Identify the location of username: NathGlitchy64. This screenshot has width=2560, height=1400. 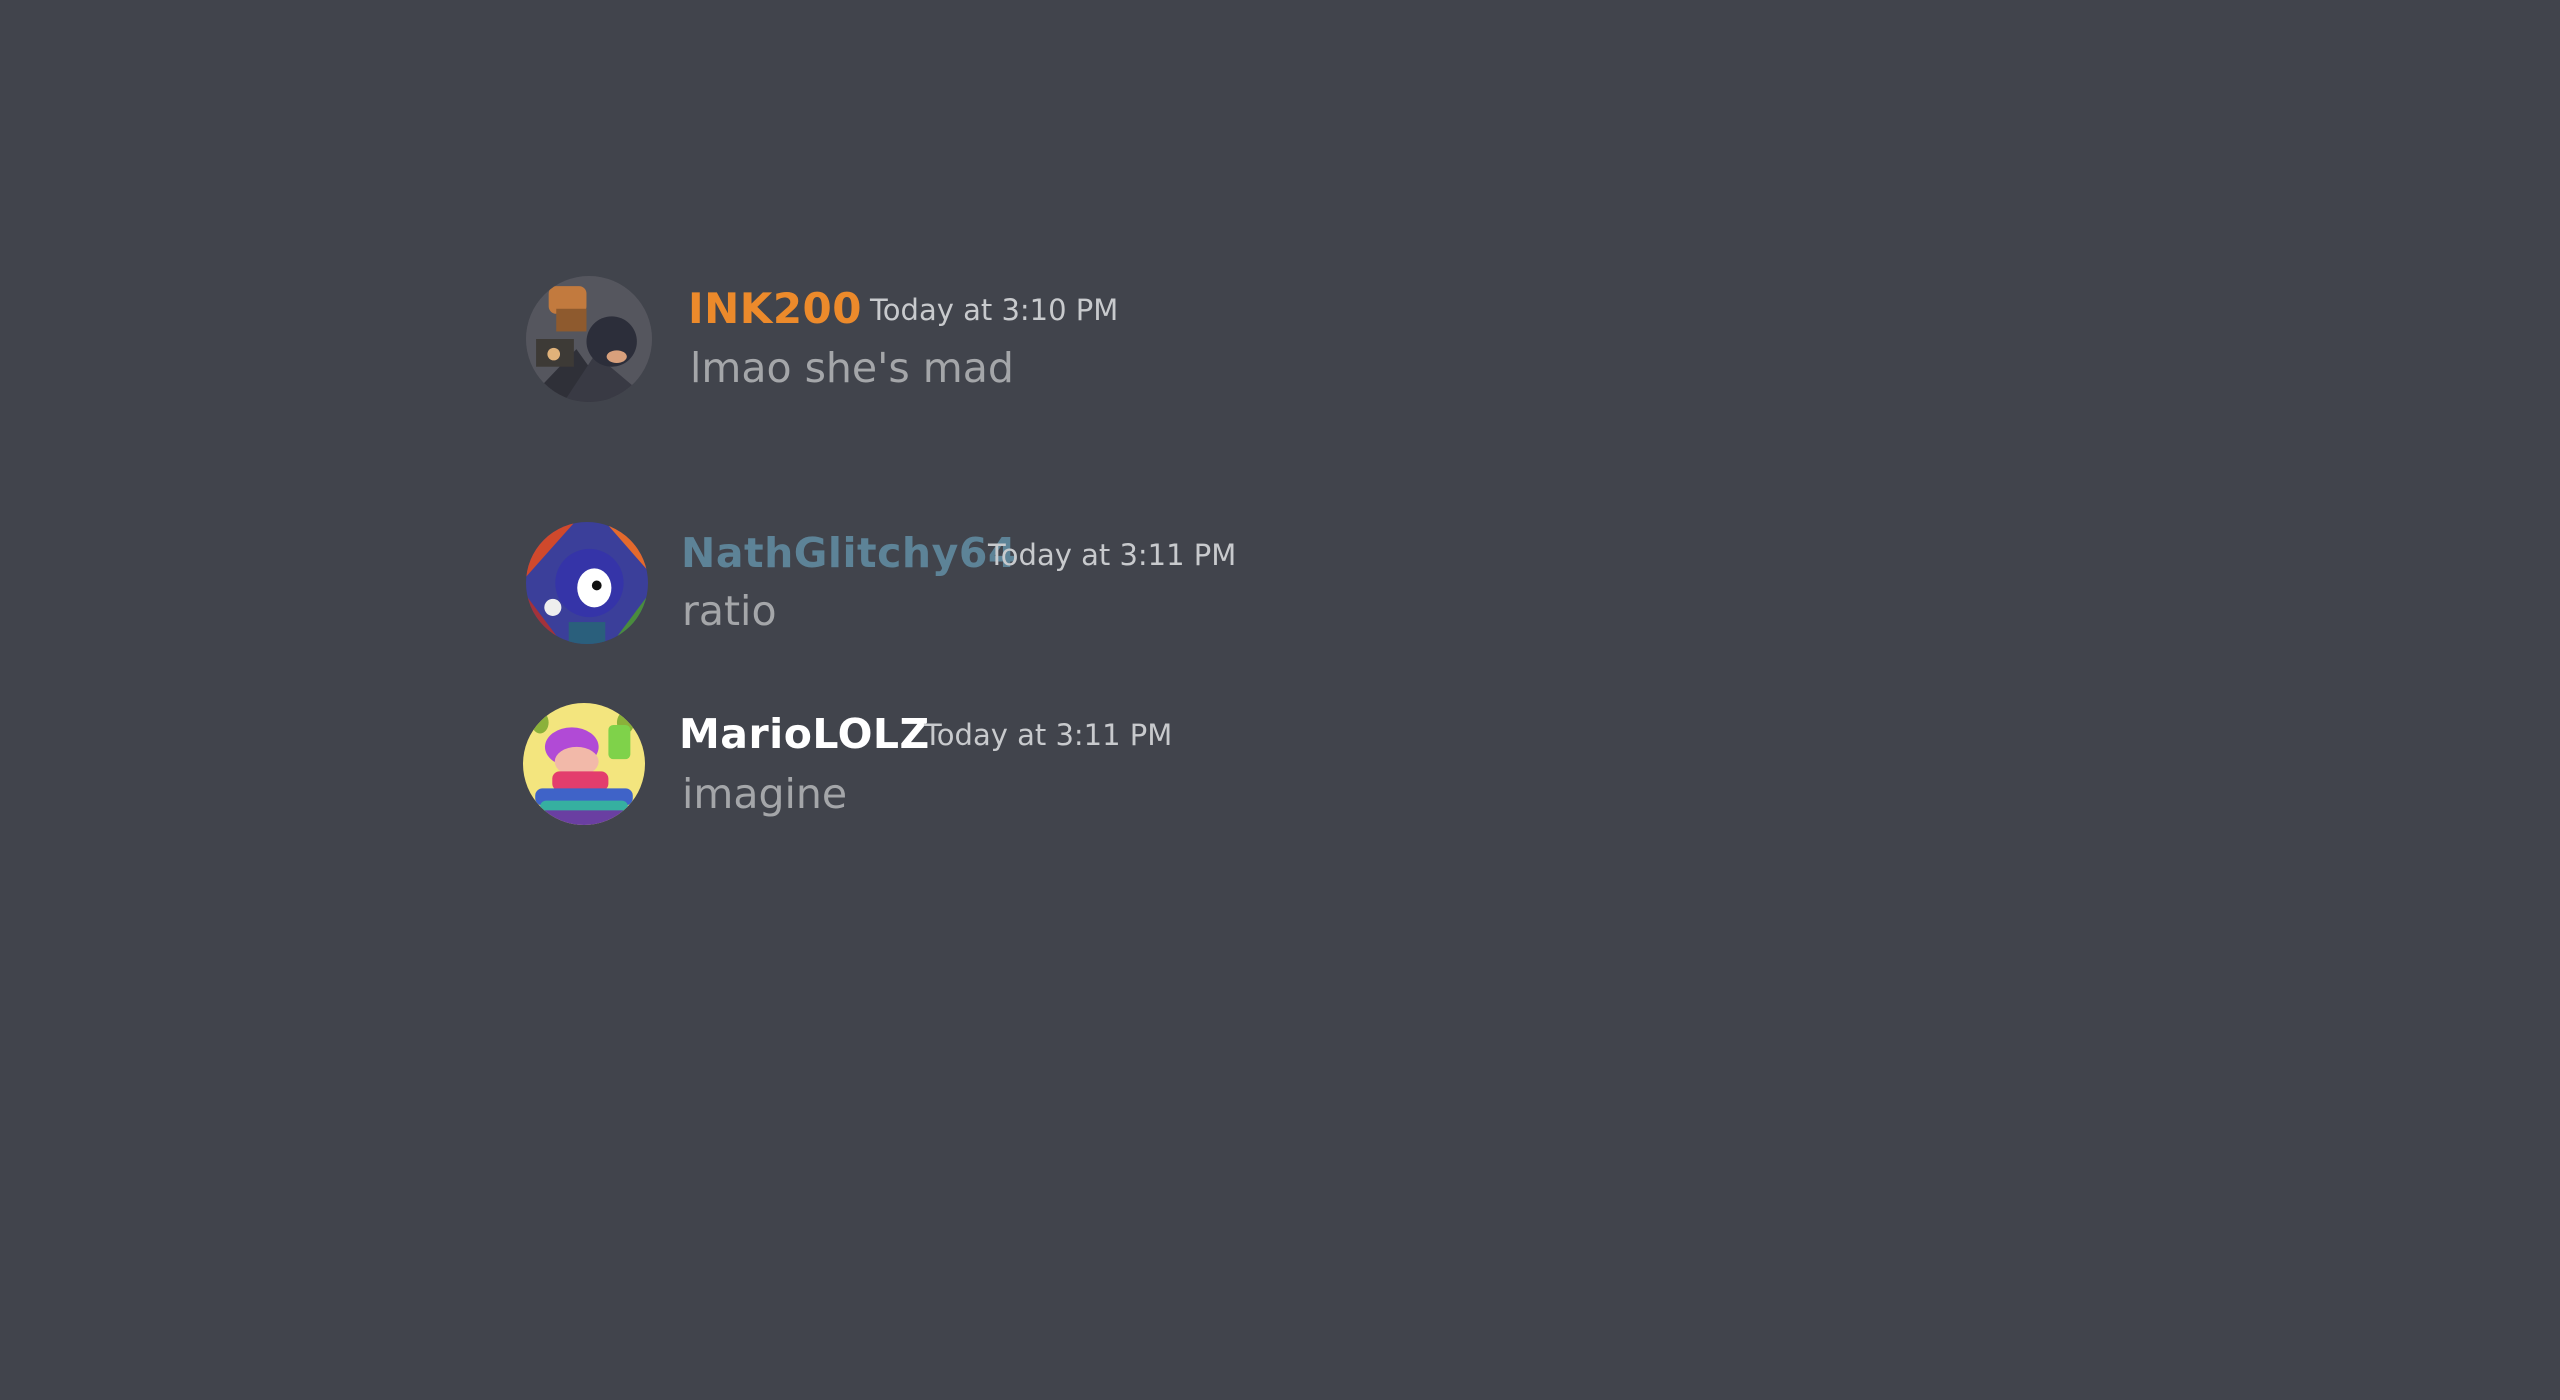
(849, 553).